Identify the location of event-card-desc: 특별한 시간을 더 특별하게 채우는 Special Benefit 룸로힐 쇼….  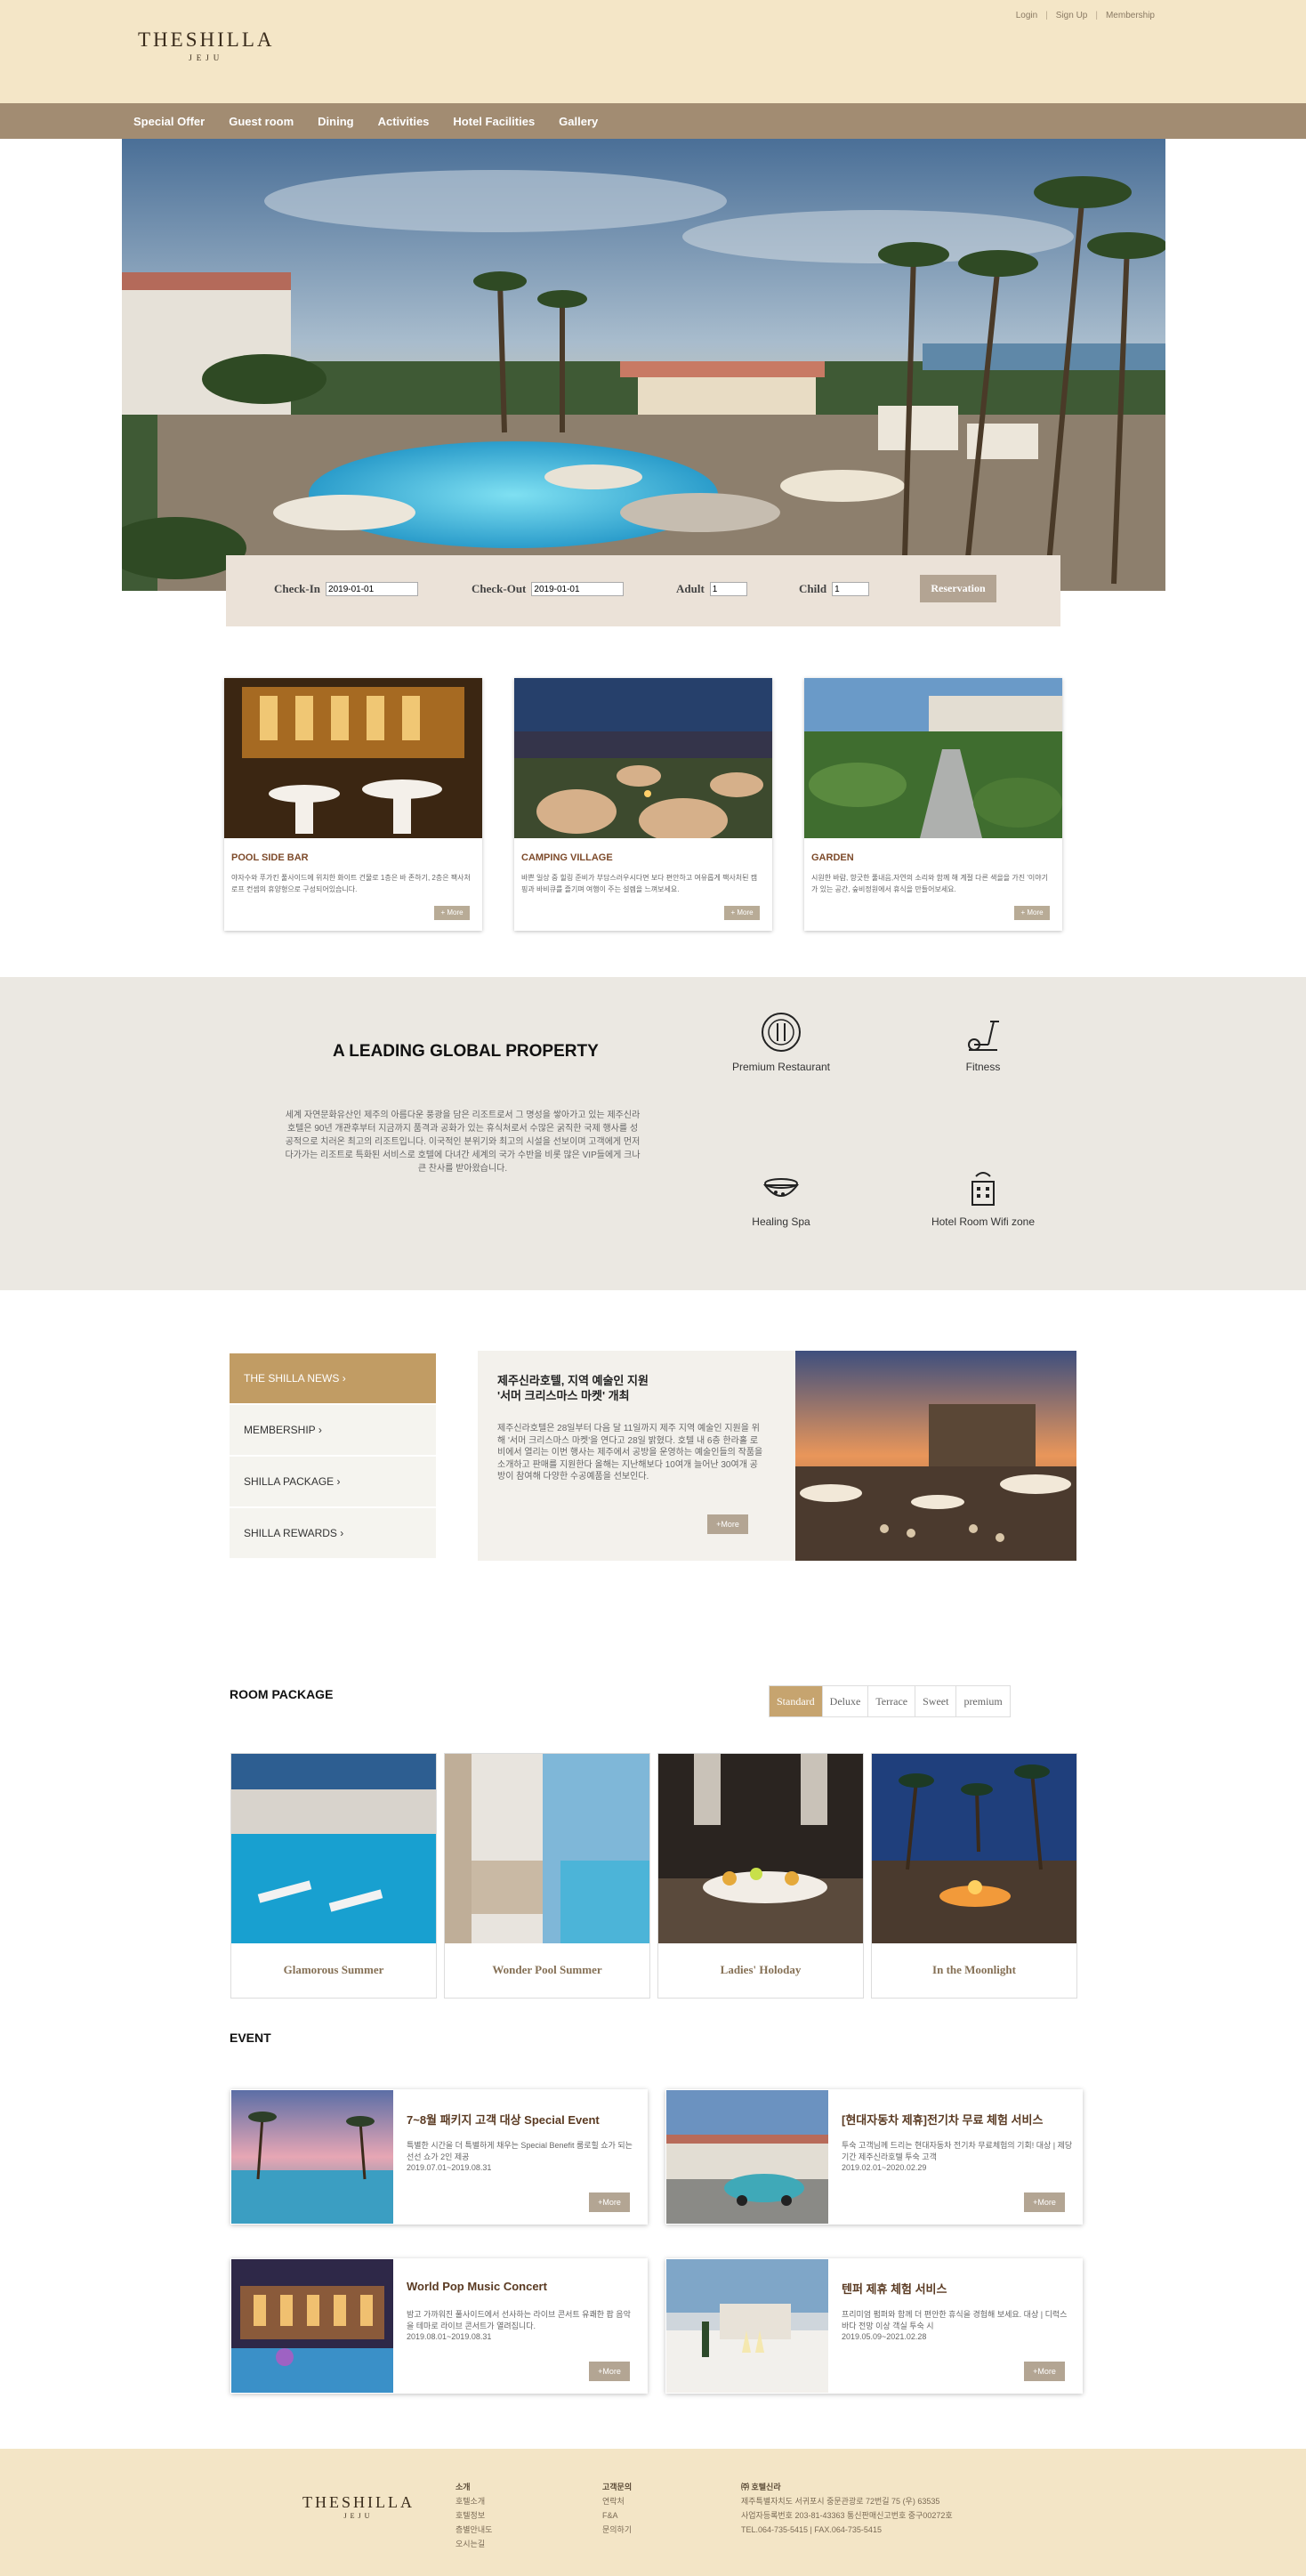
(520, 2151).